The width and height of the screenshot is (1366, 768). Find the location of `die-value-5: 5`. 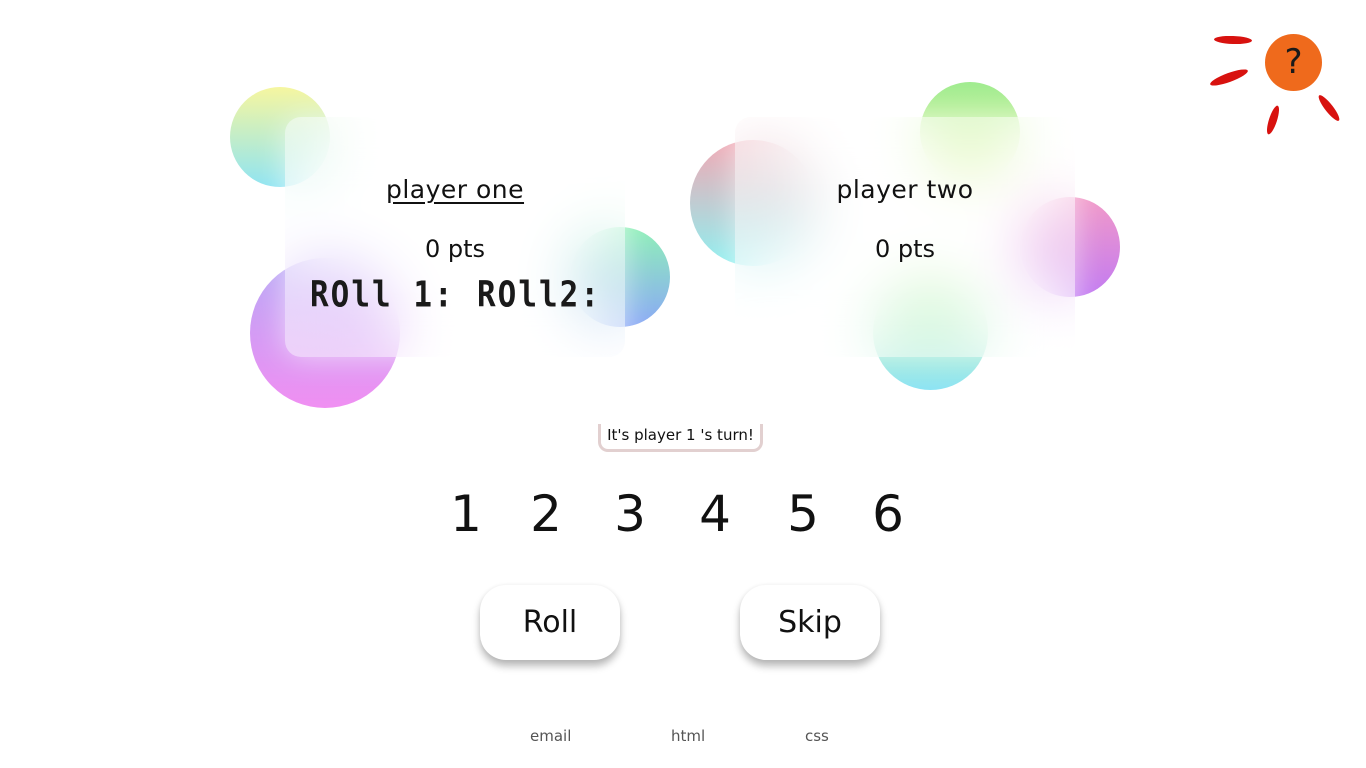

die-value-5: 5 is located at coordinates (803, 514).